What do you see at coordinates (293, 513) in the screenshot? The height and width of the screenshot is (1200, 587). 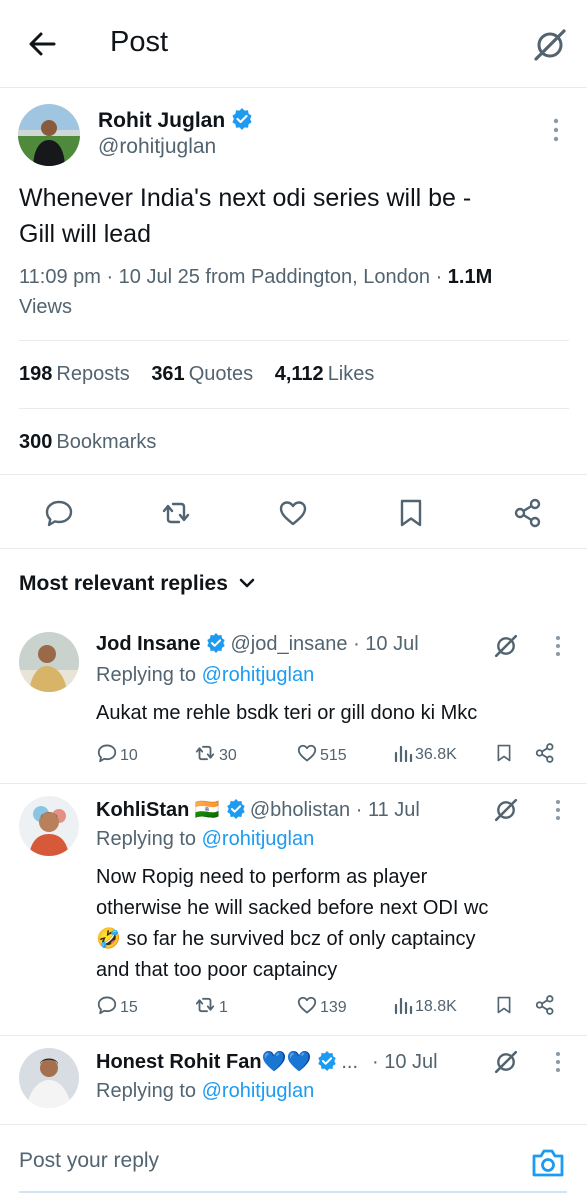 I see `like-heart-icon` at bounding box center [293, 513].